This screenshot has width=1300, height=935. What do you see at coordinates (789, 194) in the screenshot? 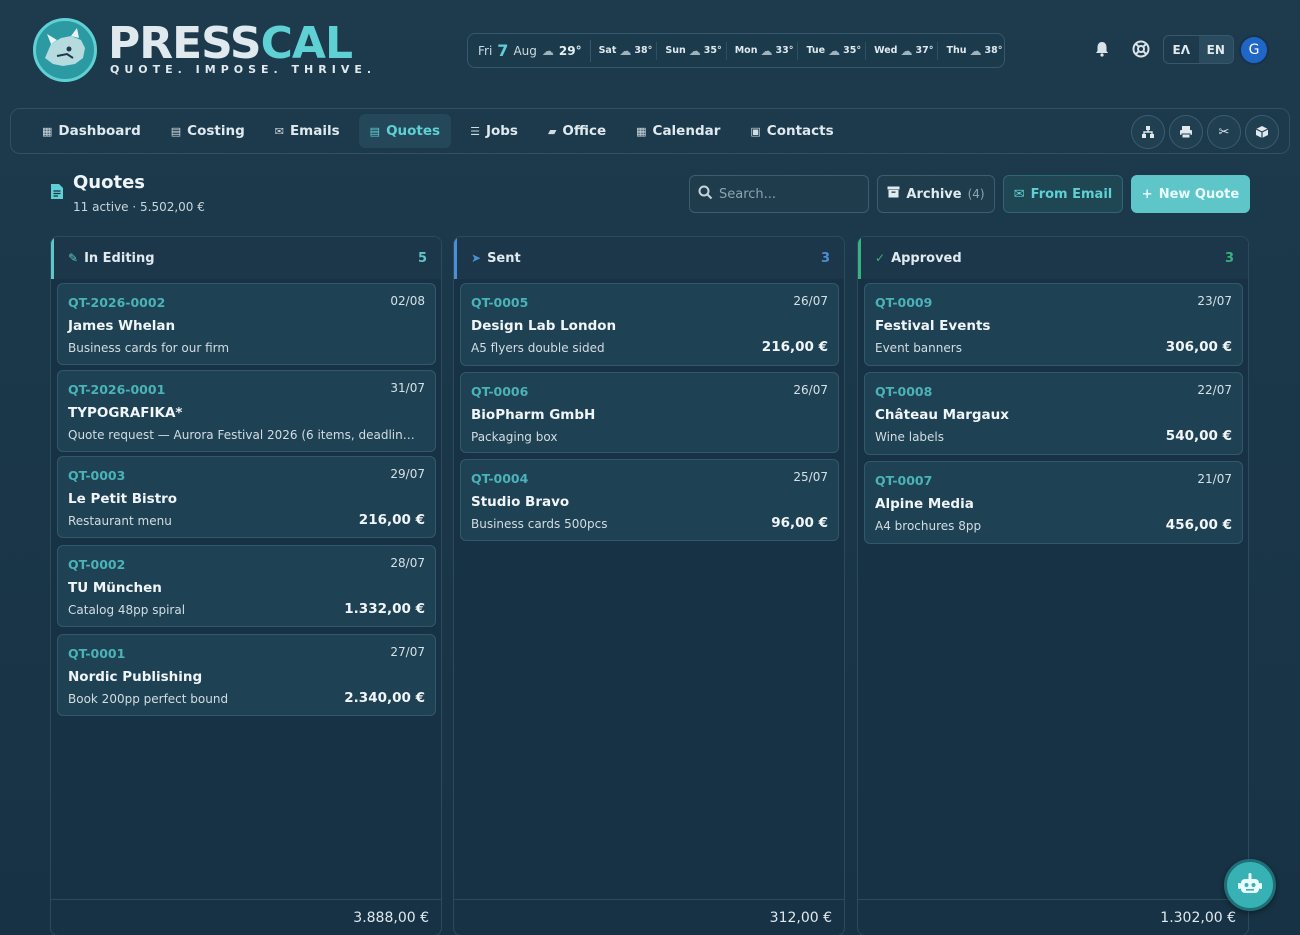
I see `search-input` at bounding box center [789, 194].